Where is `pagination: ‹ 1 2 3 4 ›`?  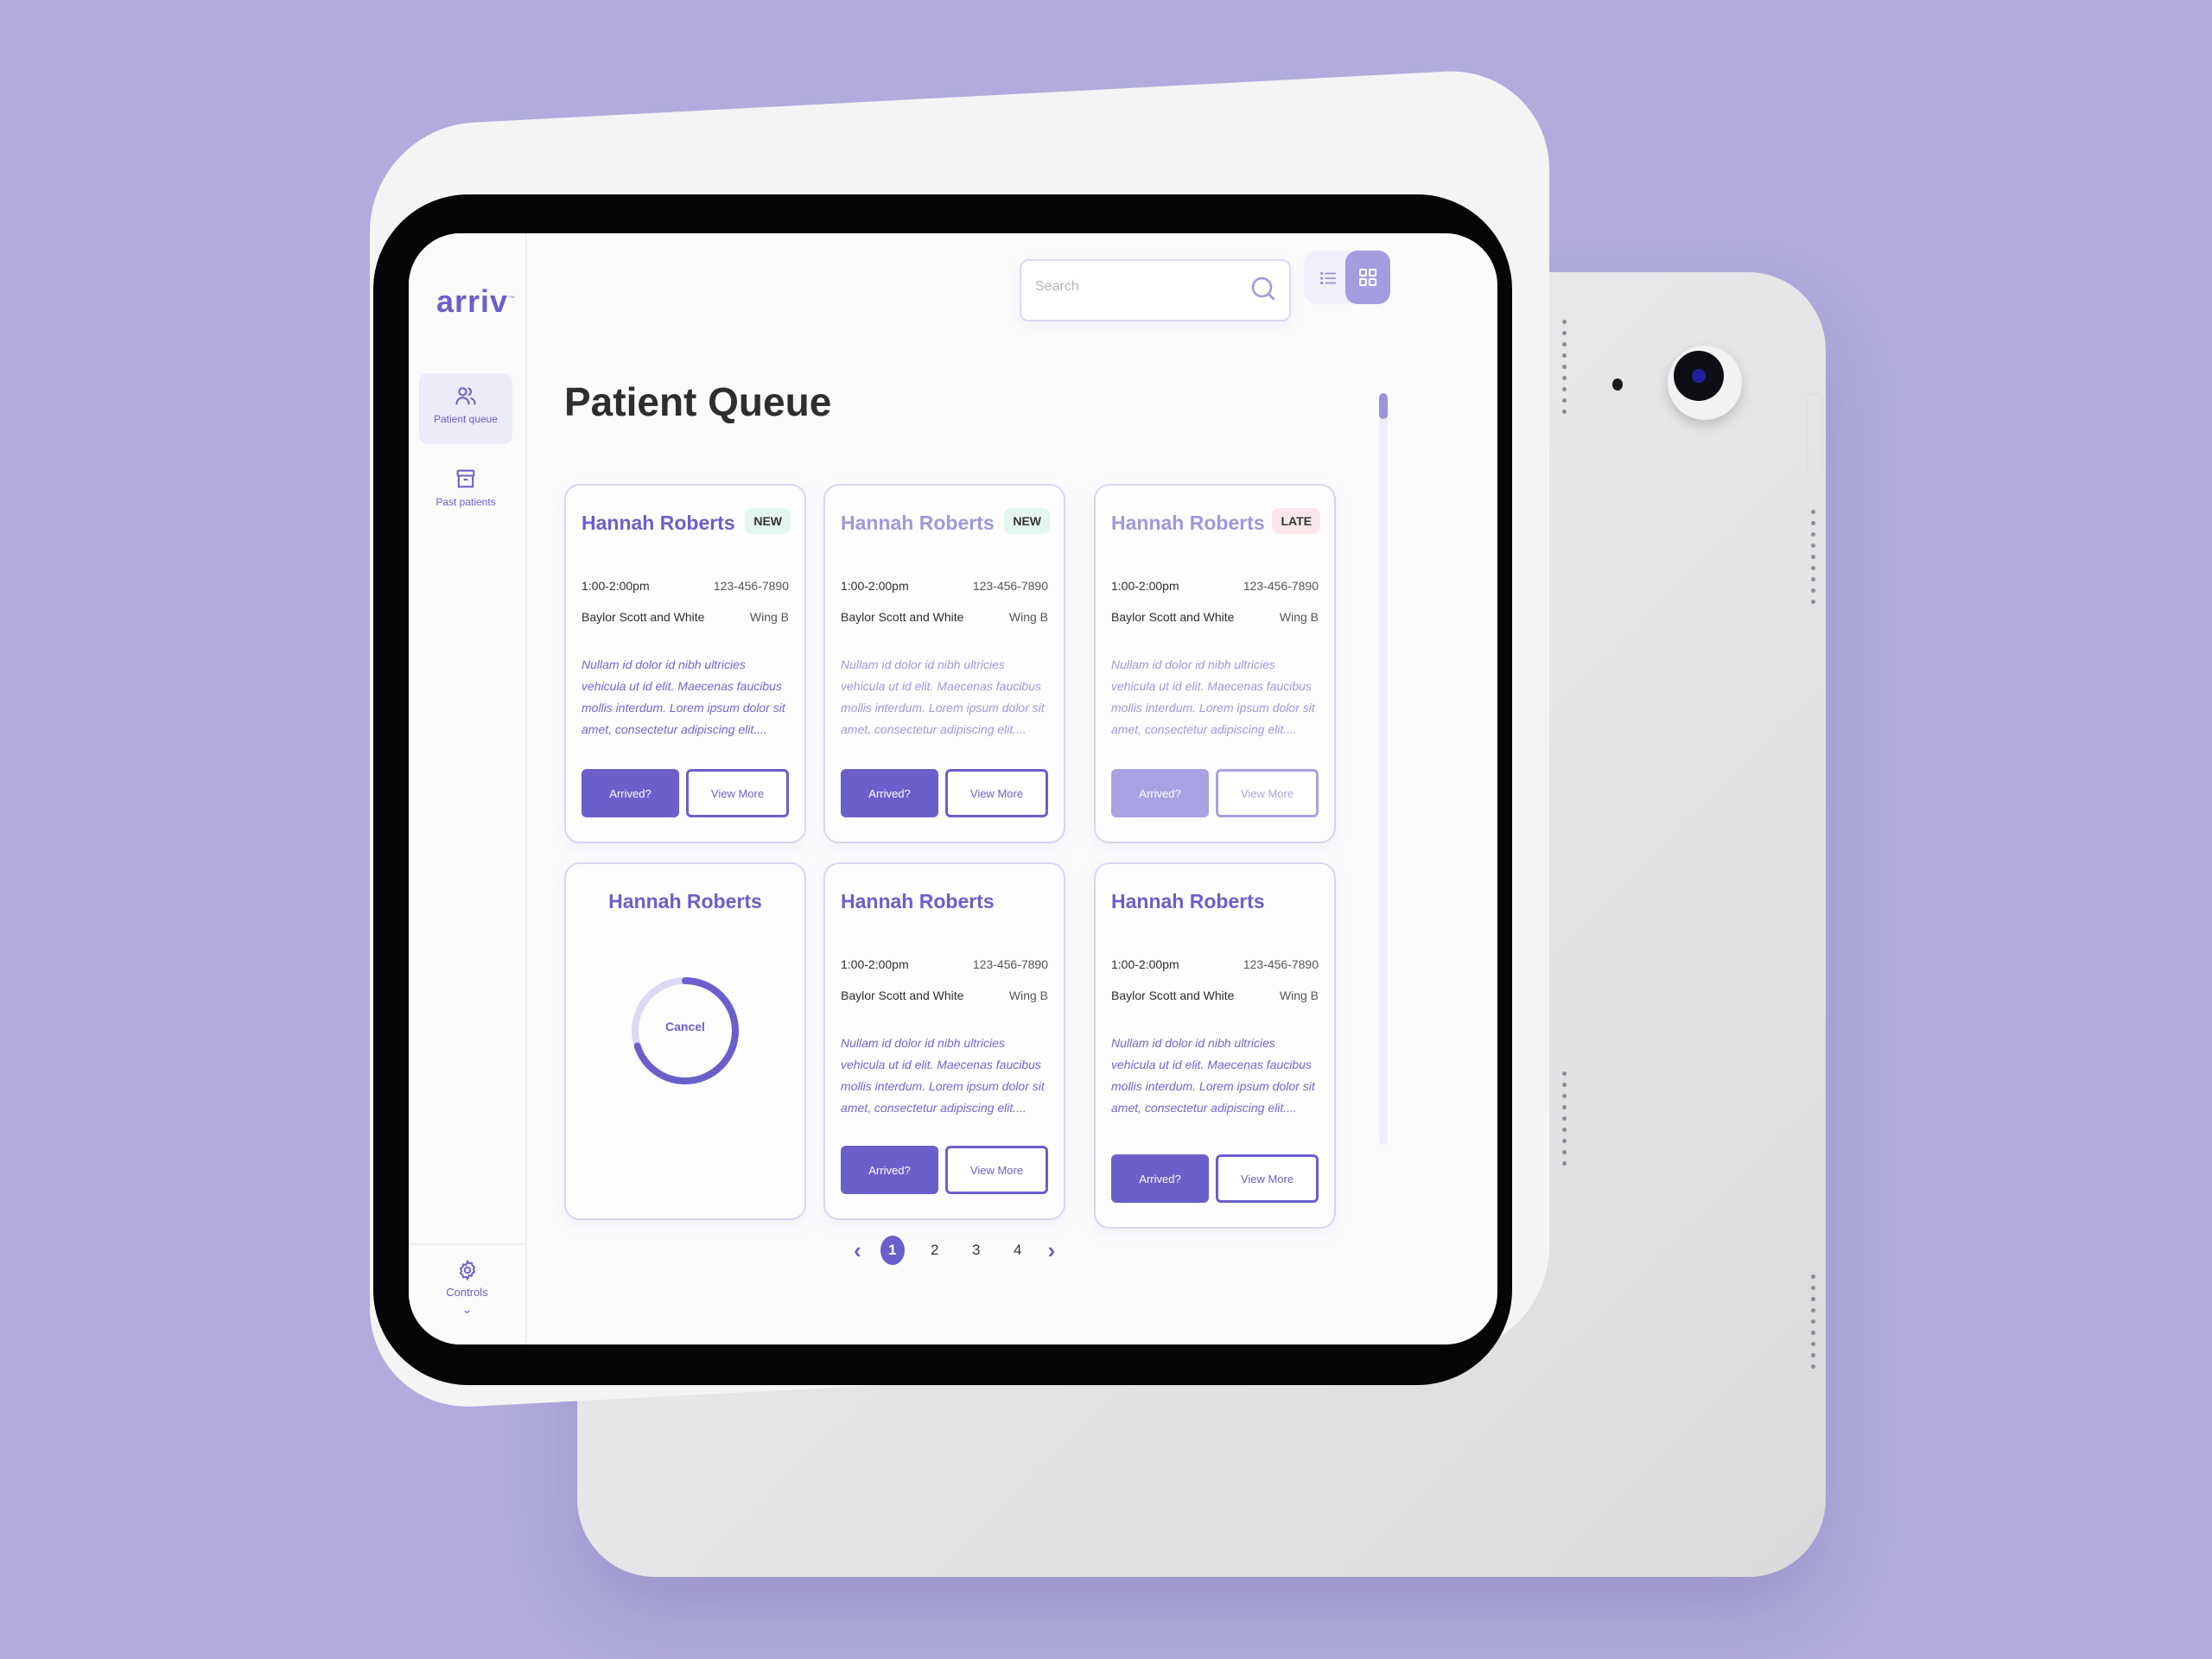 pagination: ‹ 1 2 3 4 › is located at coordinates (955, 1250).